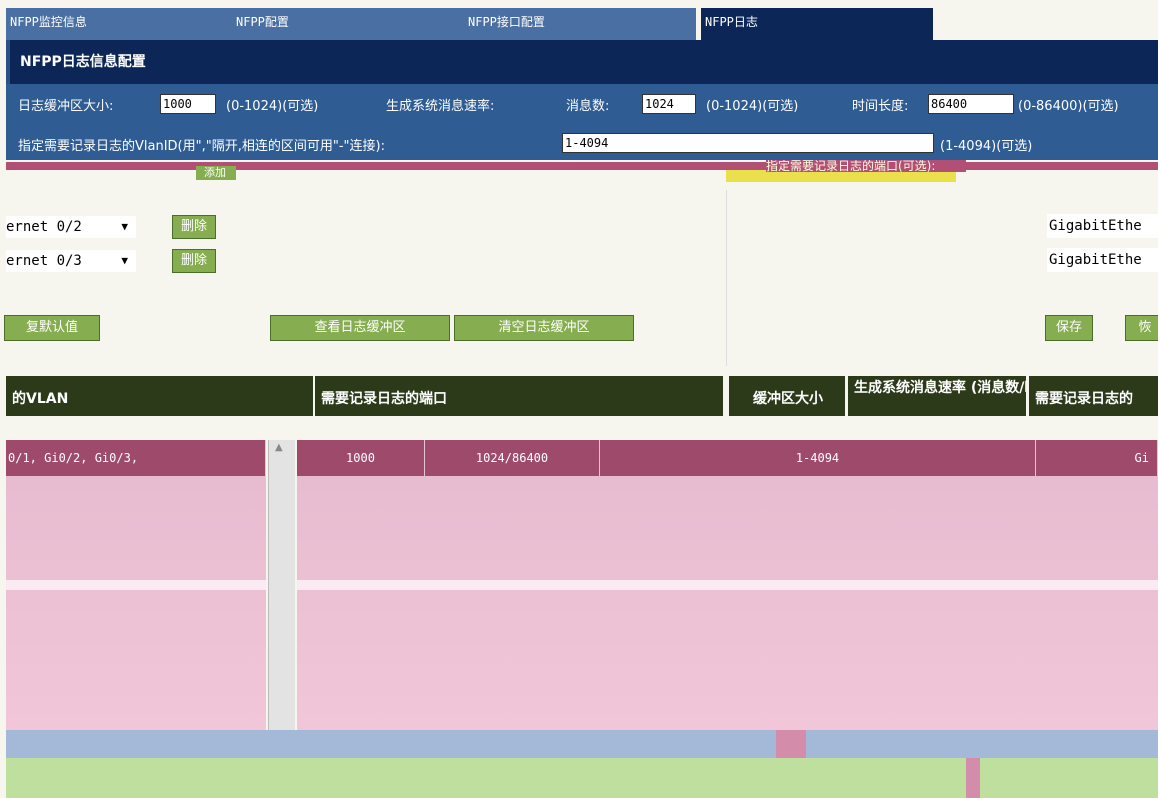 The image size is (1158, 798). I want to click on col-header-vlan-label: 的VLAN, so click(40, 399).